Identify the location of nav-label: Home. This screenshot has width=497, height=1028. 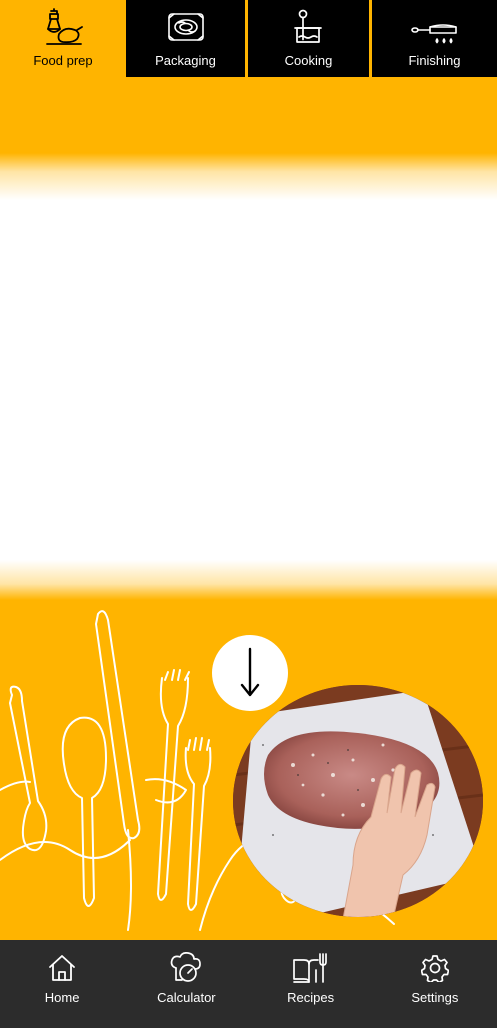
(62, 997).